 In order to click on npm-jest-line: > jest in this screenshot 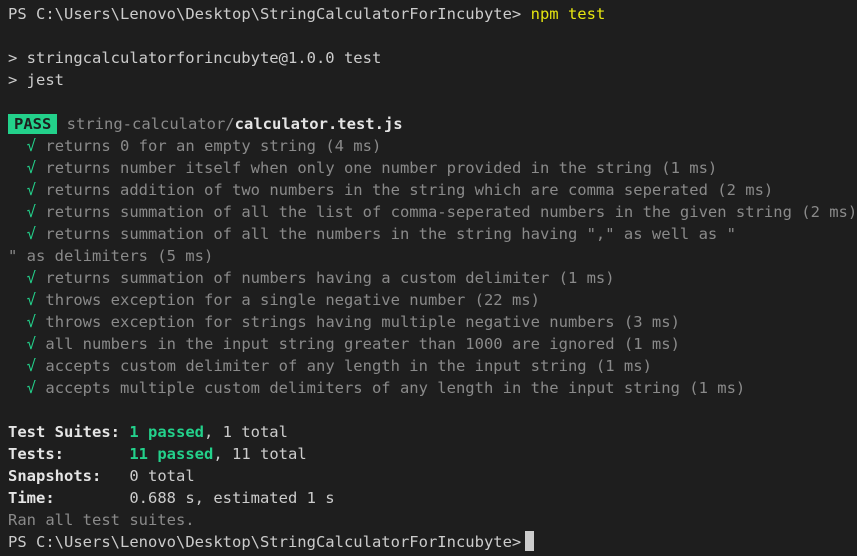, I will do `click(36, 80)`.